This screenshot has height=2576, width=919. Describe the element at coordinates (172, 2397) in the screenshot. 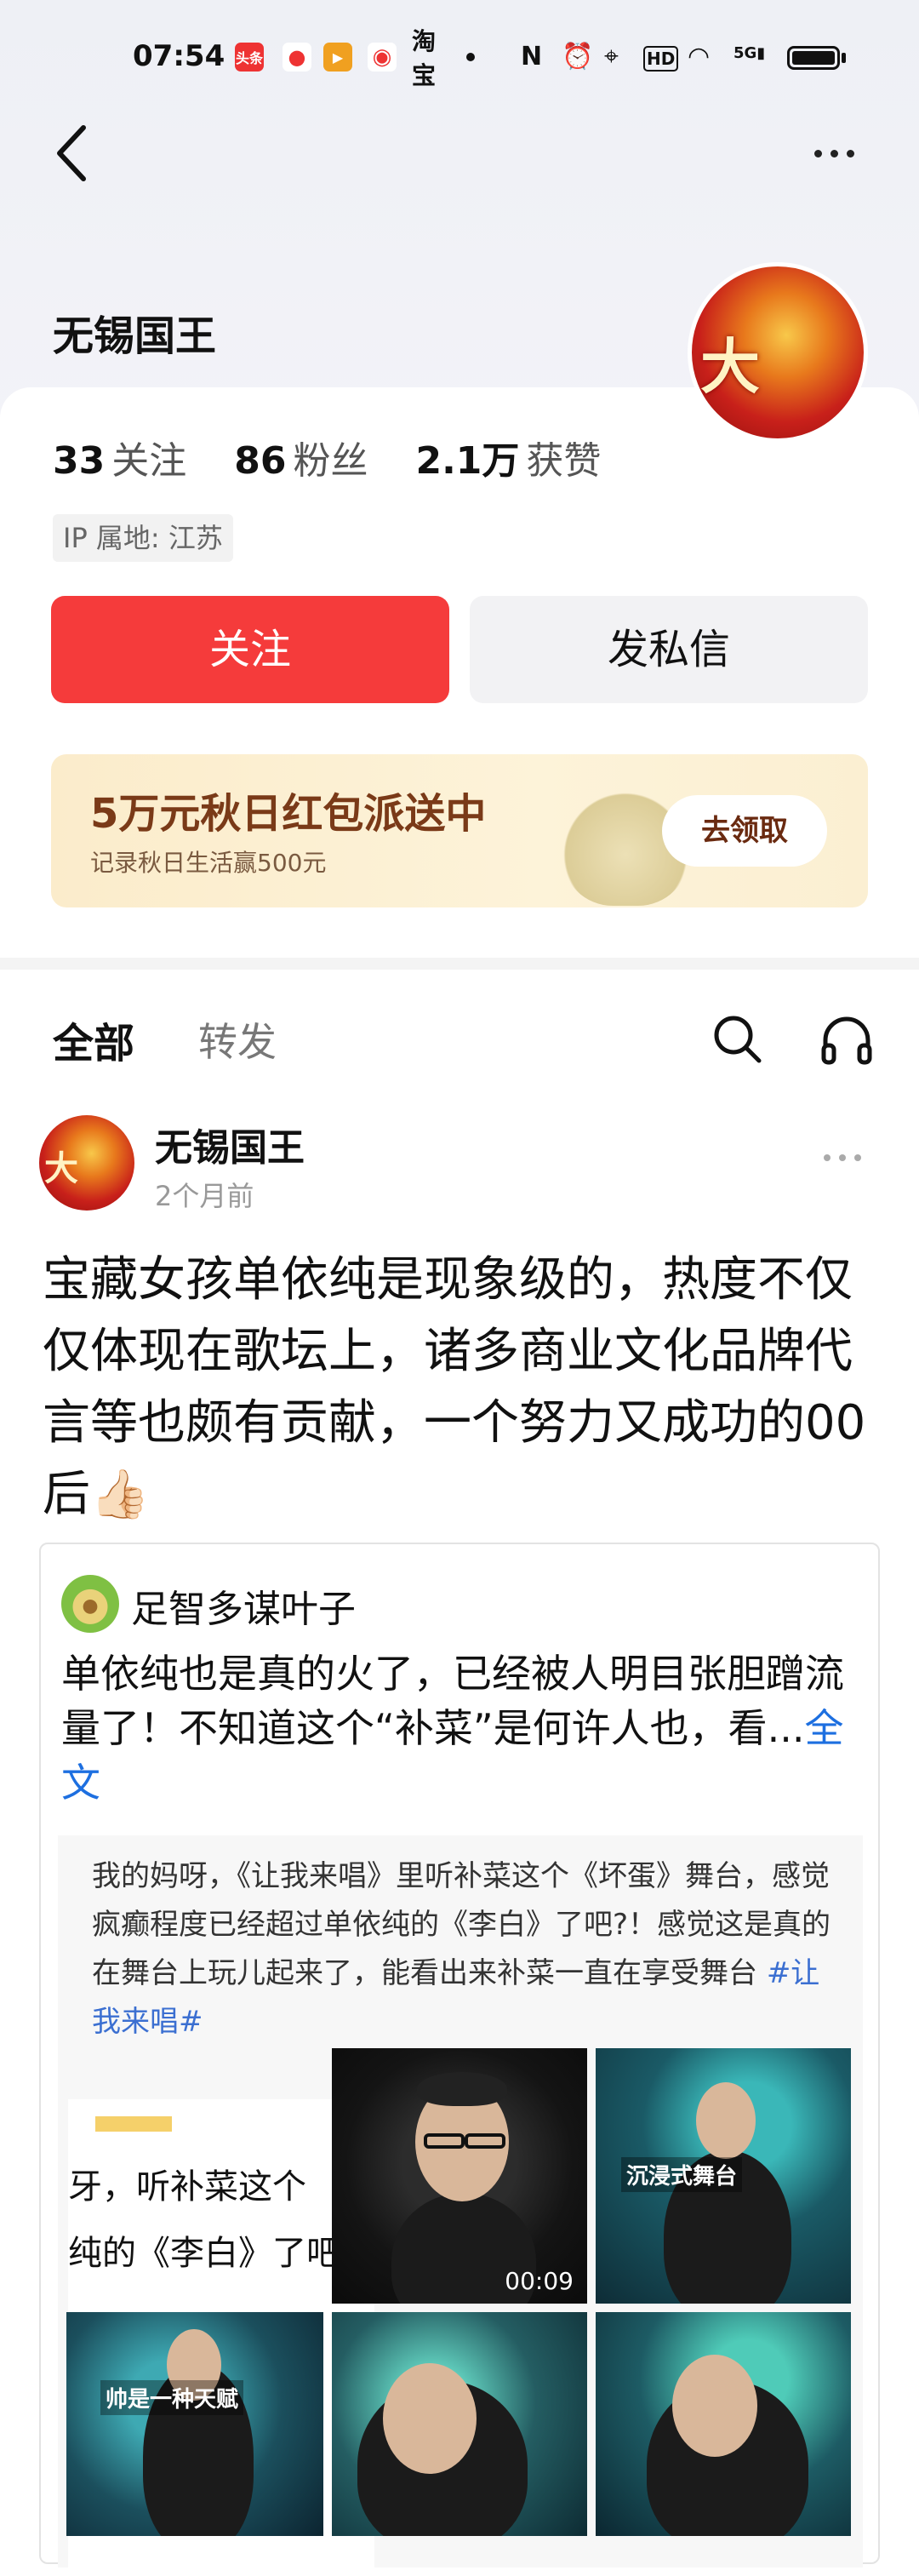

I see `image-caption: 帅是一种天赋` at that location.